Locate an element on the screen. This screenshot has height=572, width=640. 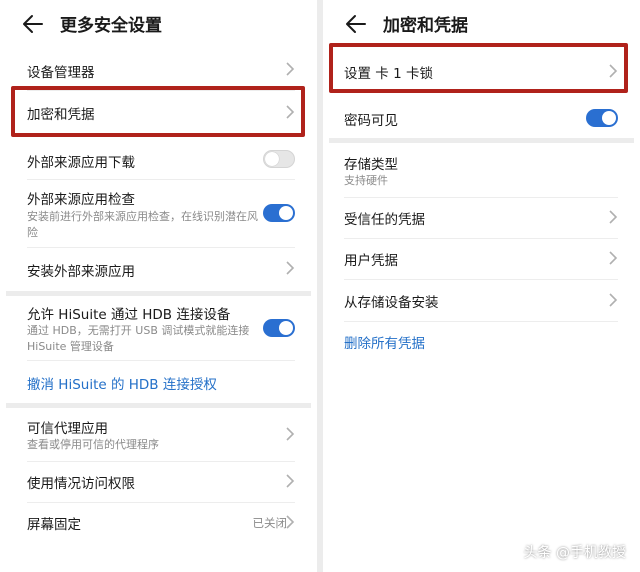
item-label: 密码可见 is located at coordinates (371, 121).